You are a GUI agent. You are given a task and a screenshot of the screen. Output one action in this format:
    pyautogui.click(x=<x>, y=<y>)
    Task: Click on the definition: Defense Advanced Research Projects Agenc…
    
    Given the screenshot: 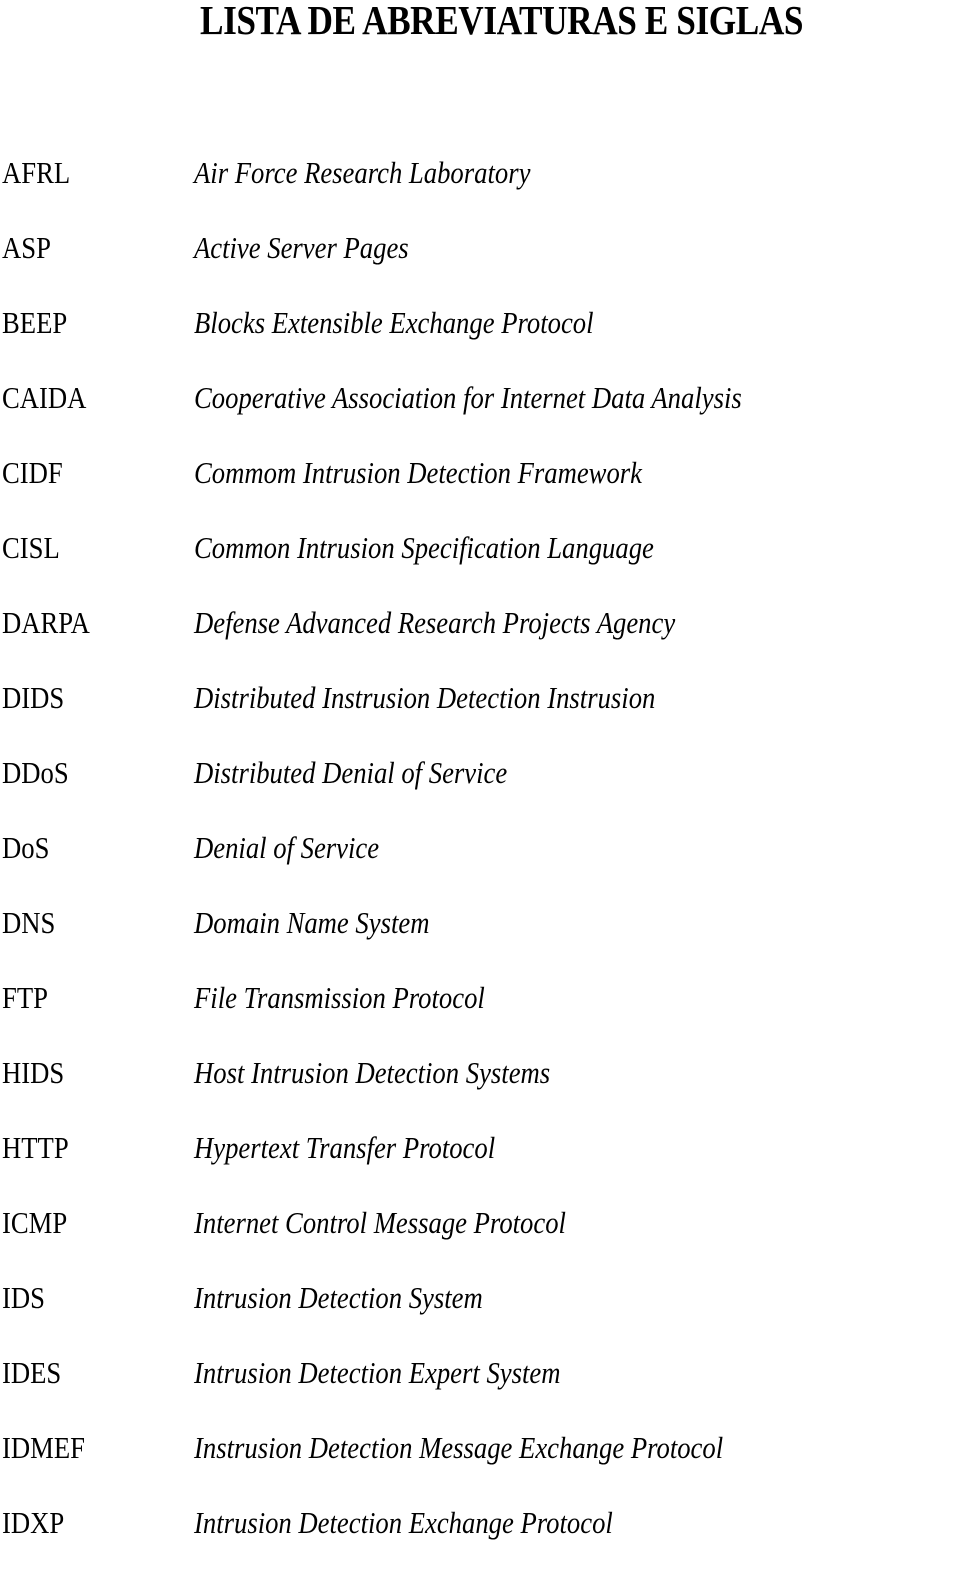 What is the action you would take?
    pyautogui.click(x=435, y=622)
    